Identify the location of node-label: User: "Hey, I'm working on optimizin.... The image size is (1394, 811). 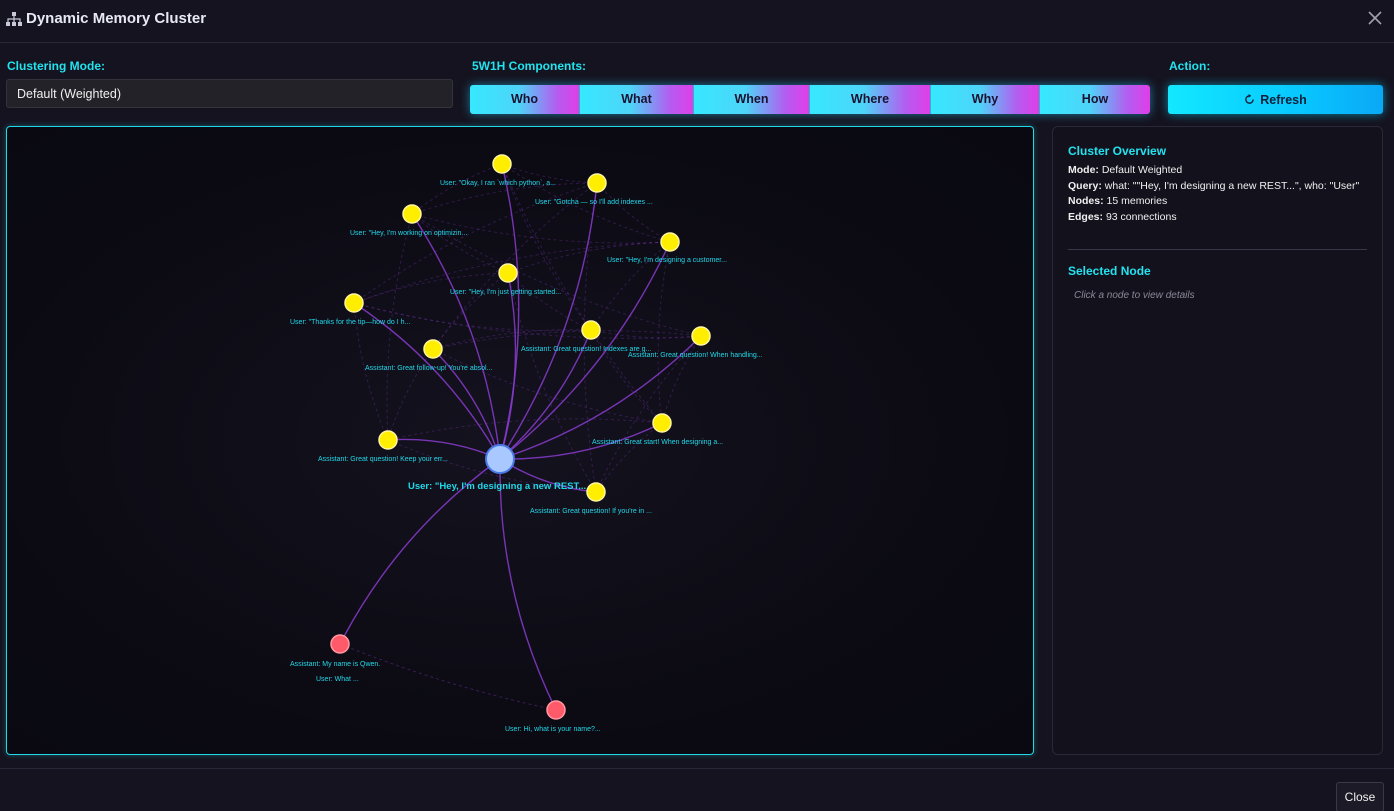
(408, 233).